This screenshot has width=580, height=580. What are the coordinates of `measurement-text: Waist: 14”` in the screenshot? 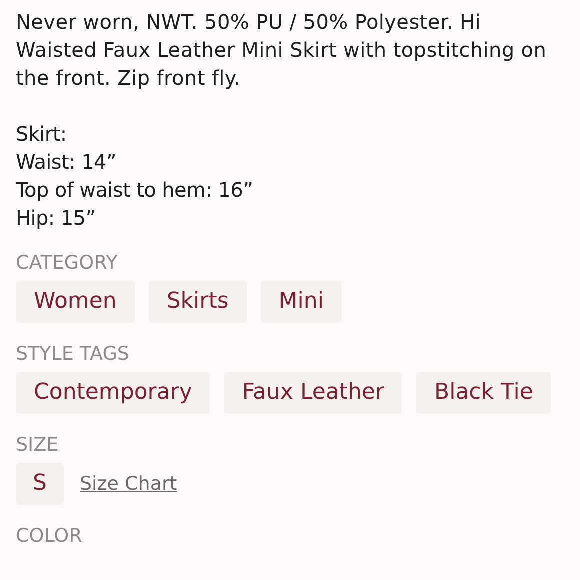 It's located at (67, 162).